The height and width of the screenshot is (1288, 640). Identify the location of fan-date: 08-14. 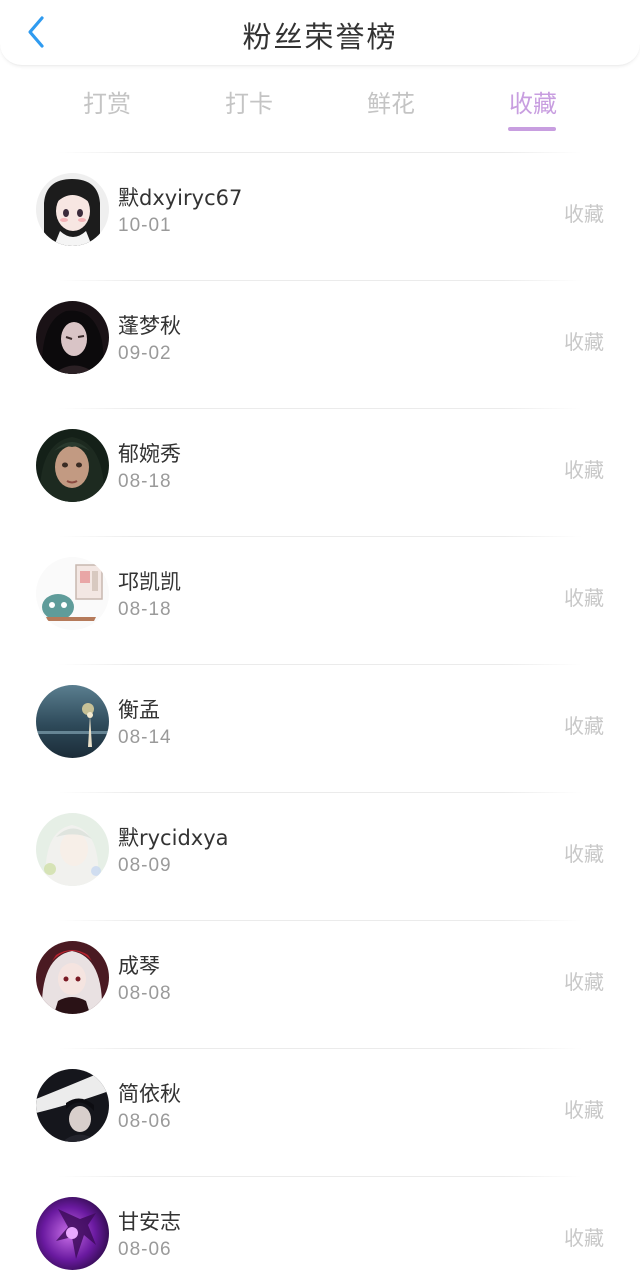
(145, 737).